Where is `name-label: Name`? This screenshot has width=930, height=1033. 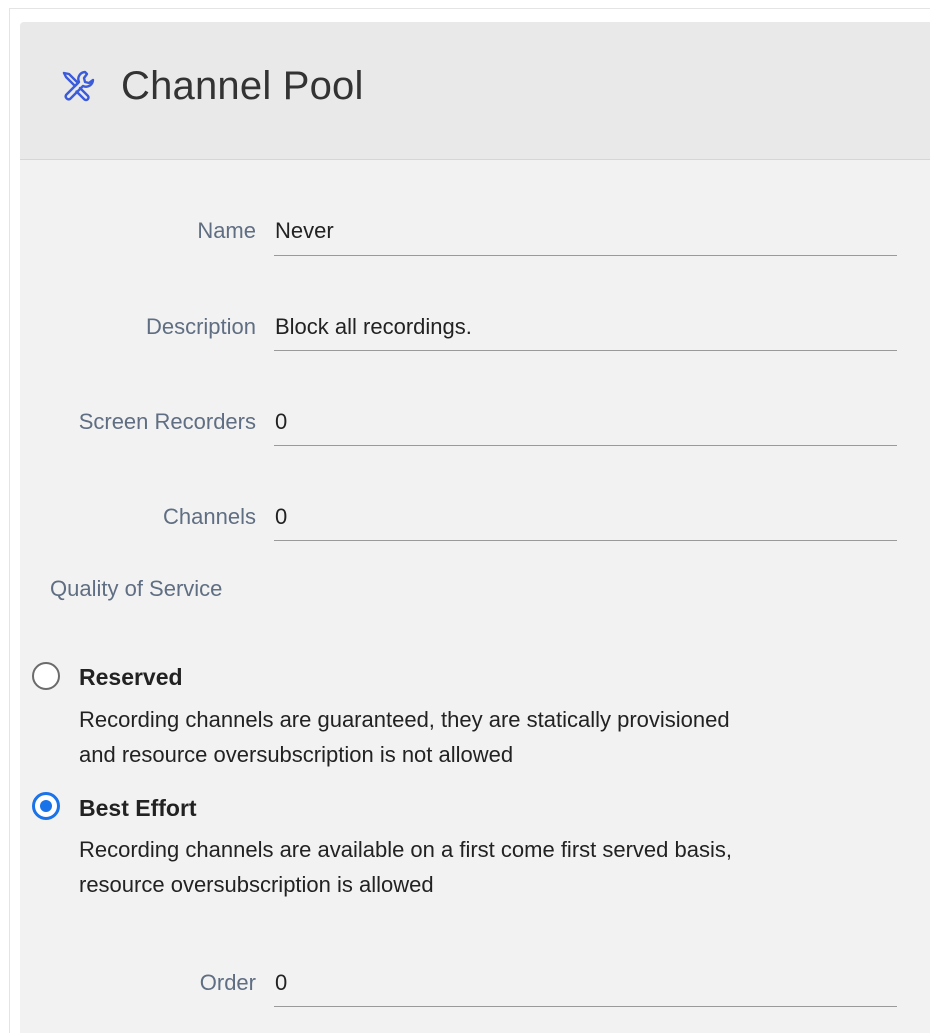 name-label: Name is located at coordinates (226, 230).